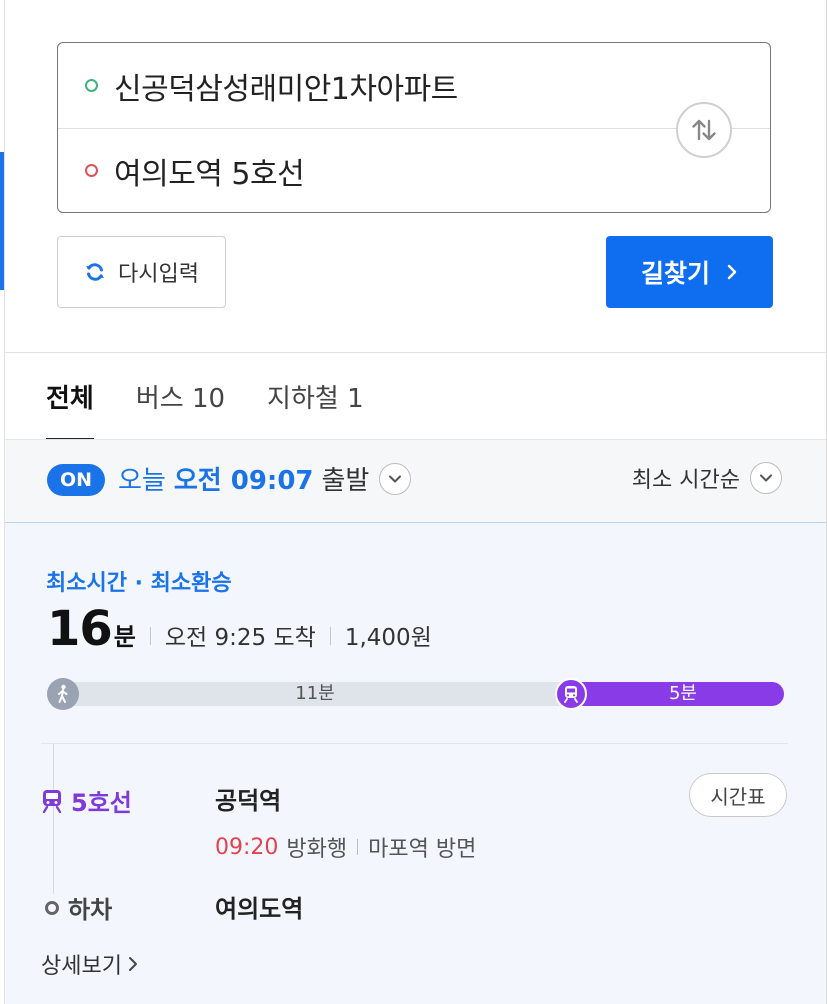  Describe the element at coordinates (388, 638) in the screenshot. I see `fare: 1,400원` at that location.